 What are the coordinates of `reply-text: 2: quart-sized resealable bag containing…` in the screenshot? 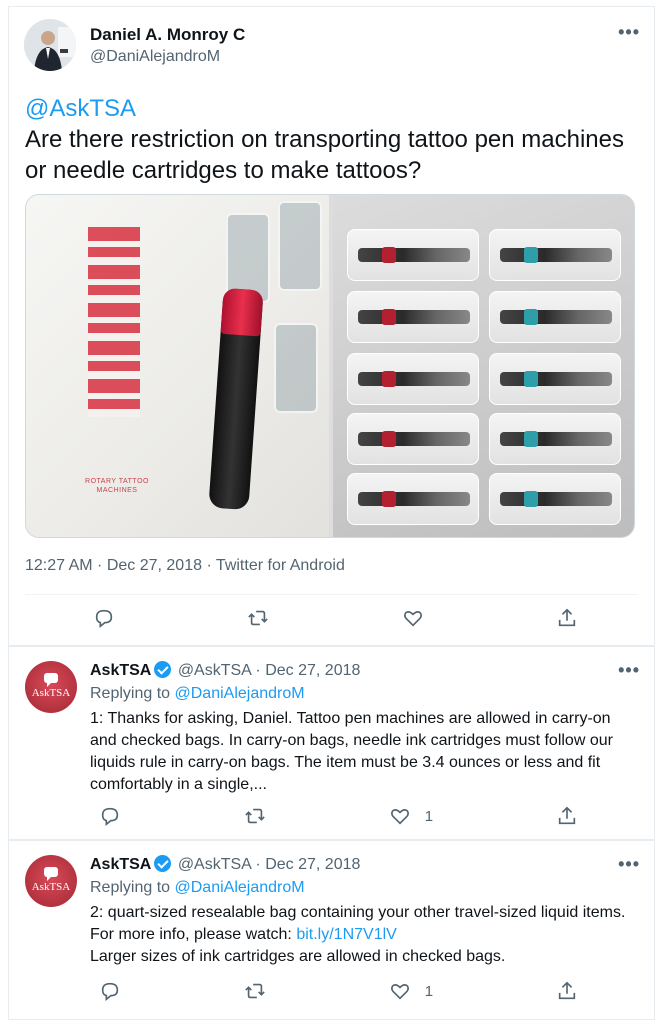 It's located at (364, 935).